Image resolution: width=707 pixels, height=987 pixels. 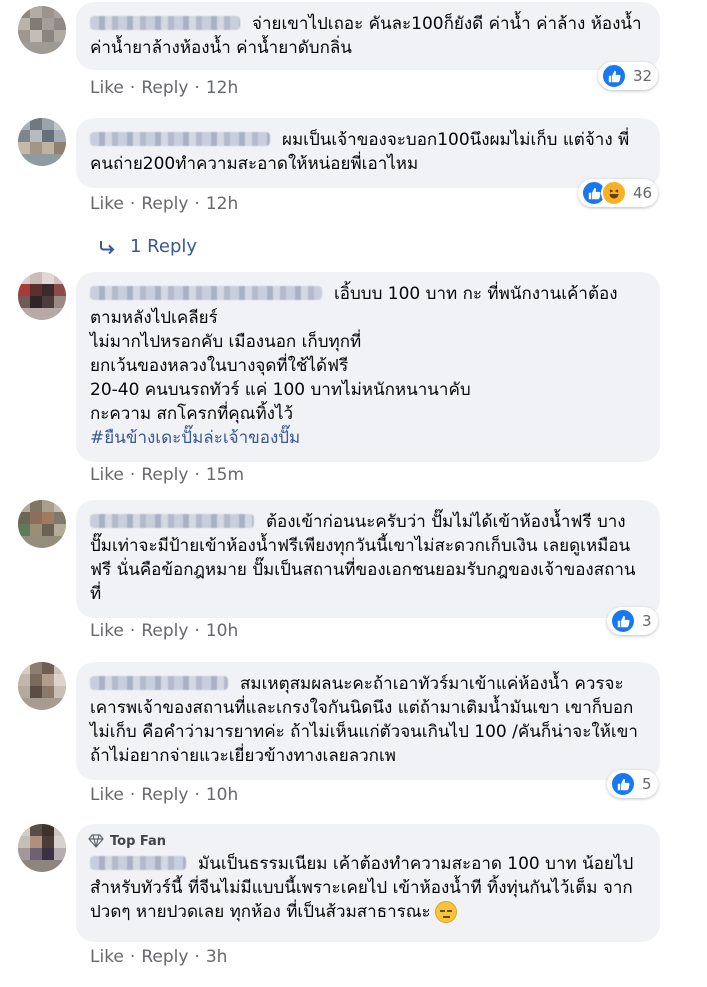 What do you see at coordinates (614, 193) in the screenshot?
I see `haha-icon` at bounding box center [614, 193].